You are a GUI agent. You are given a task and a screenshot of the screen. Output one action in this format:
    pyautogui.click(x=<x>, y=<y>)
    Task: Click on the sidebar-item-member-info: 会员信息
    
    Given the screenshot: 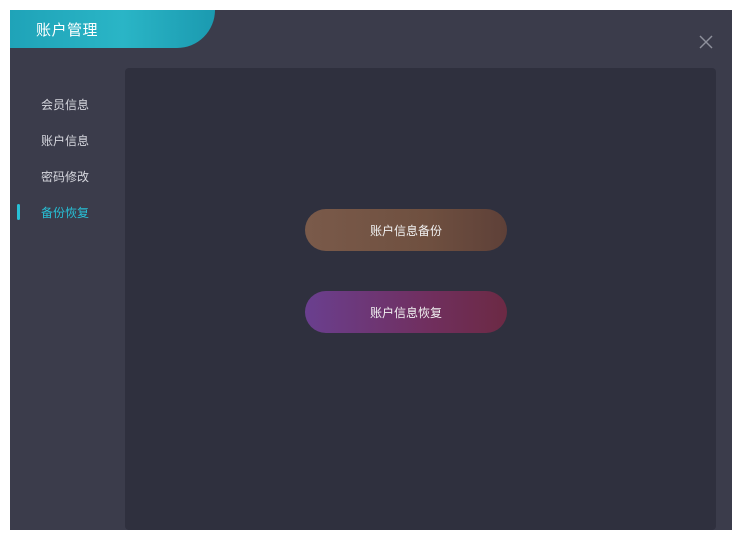 What is the action you would take?
    pyautogui.click(x=67, y=104)
    